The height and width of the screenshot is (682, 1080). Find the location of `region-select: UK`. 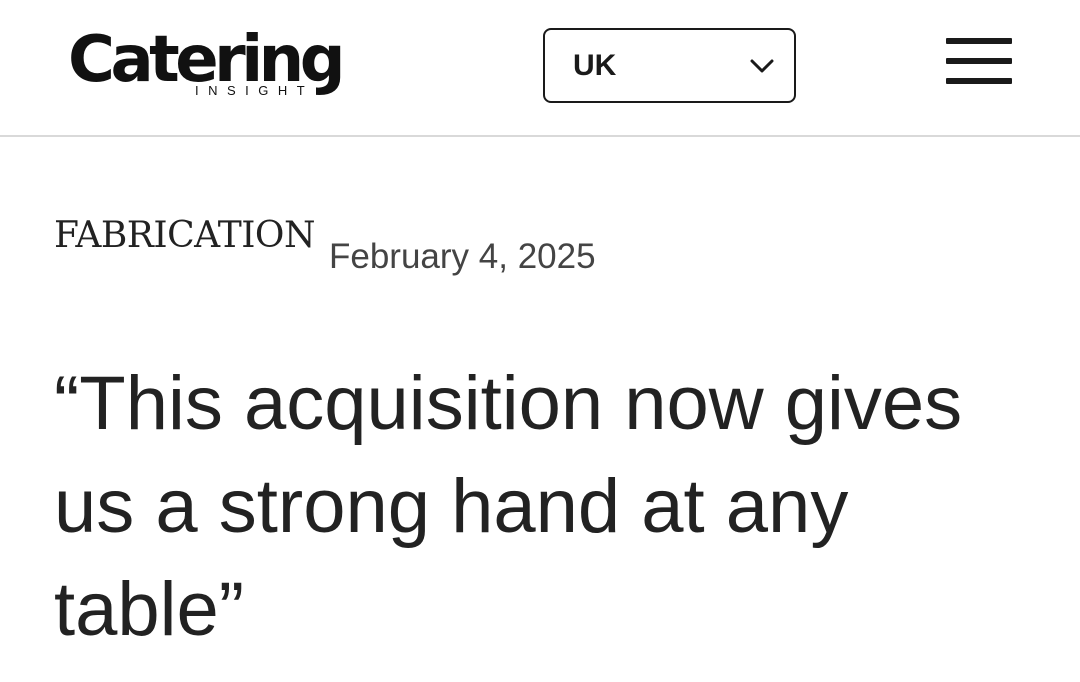

region-select: UK is located at coordinates (669, 65).